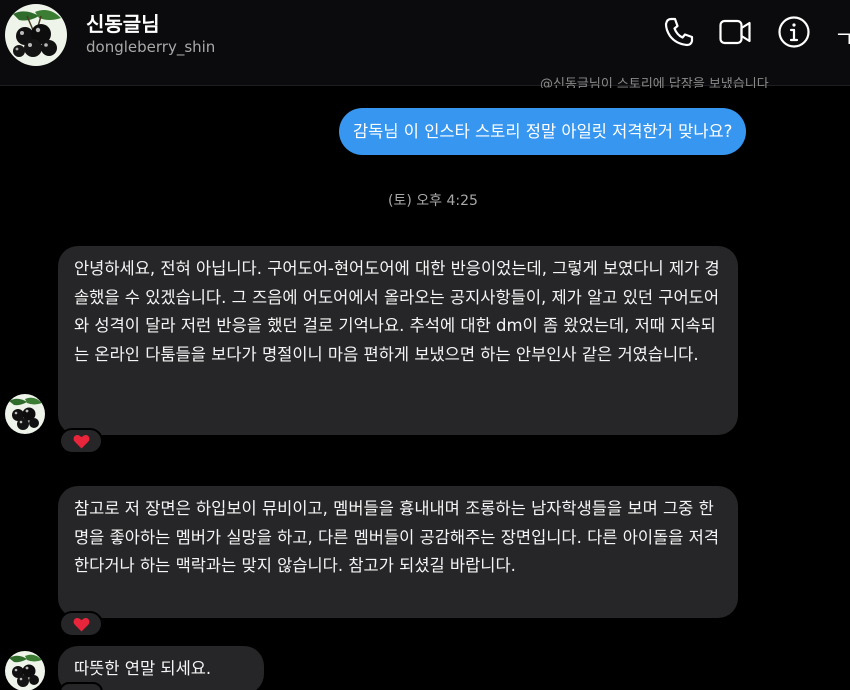 The image size is (850, 690). What do you see at coordinates (150, 47) in the screenshot?
I see `contact-username: dongleberry_shin` at bounding box center [150, 47].